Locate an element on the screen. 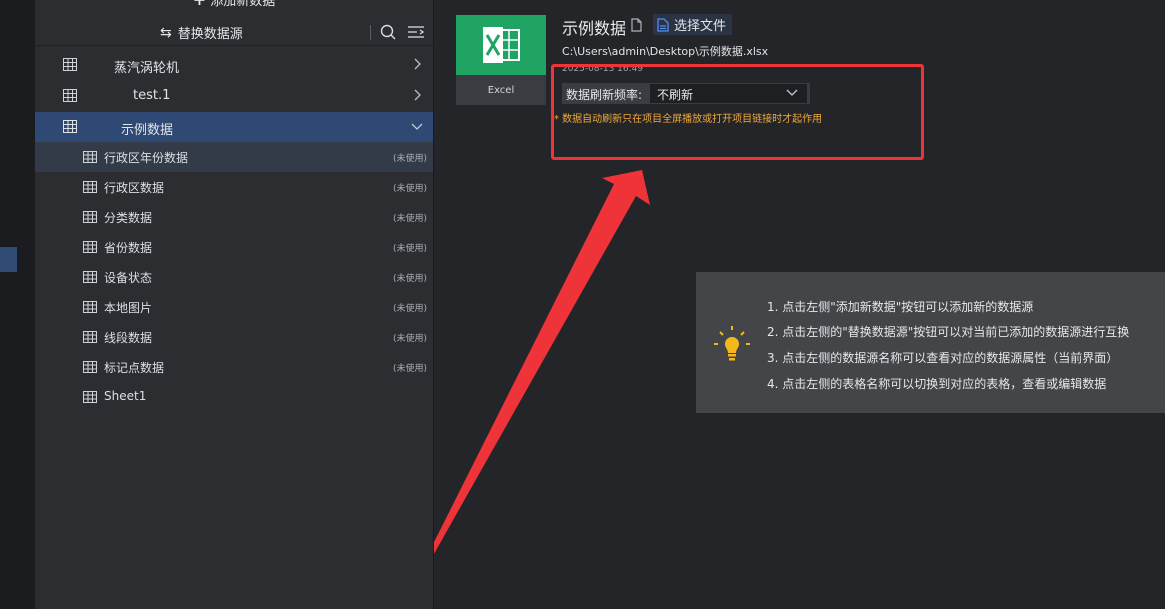  plus-icon: + is located at coordinates (199, 4).